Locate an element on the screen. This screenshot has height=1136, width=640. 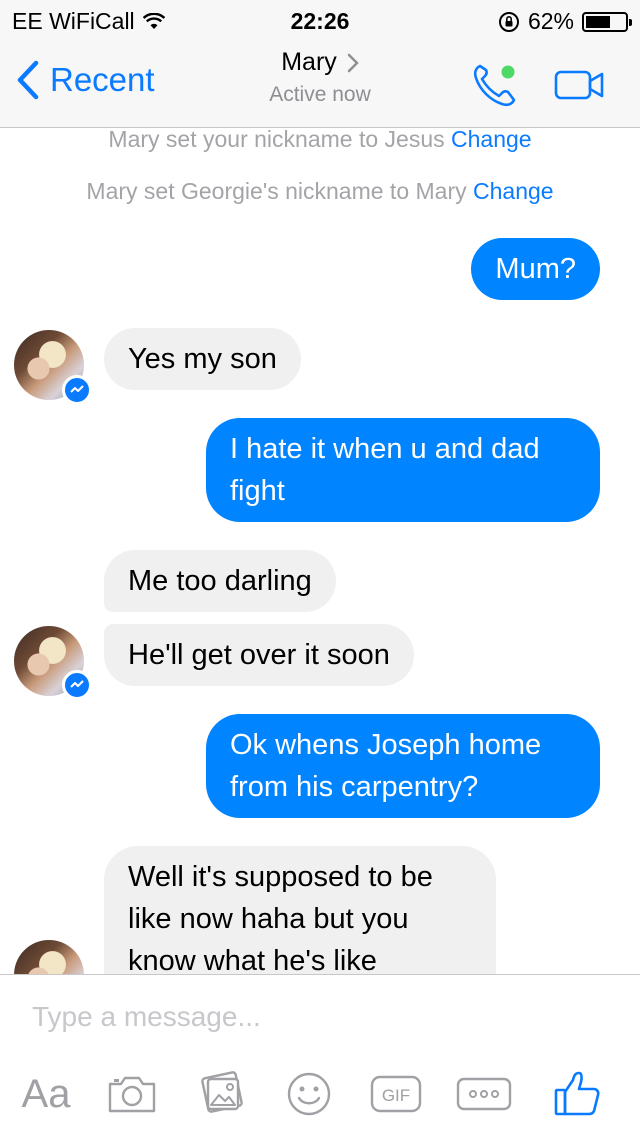
video-camera-icon is located at coordinates (579, 85).